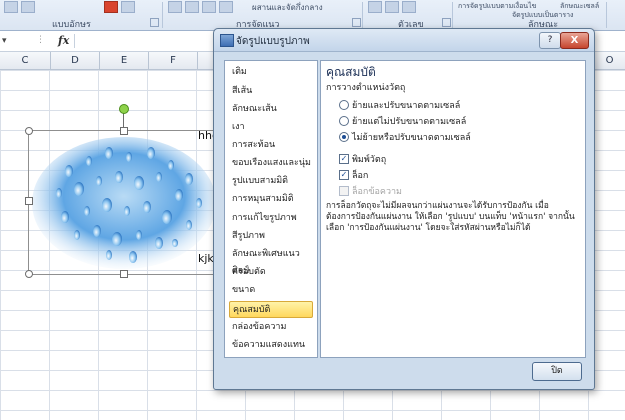  What do you see at coordinates (111, 7) in the screenshot?
I see `font-color-icon` at bounding box center [111, 7].